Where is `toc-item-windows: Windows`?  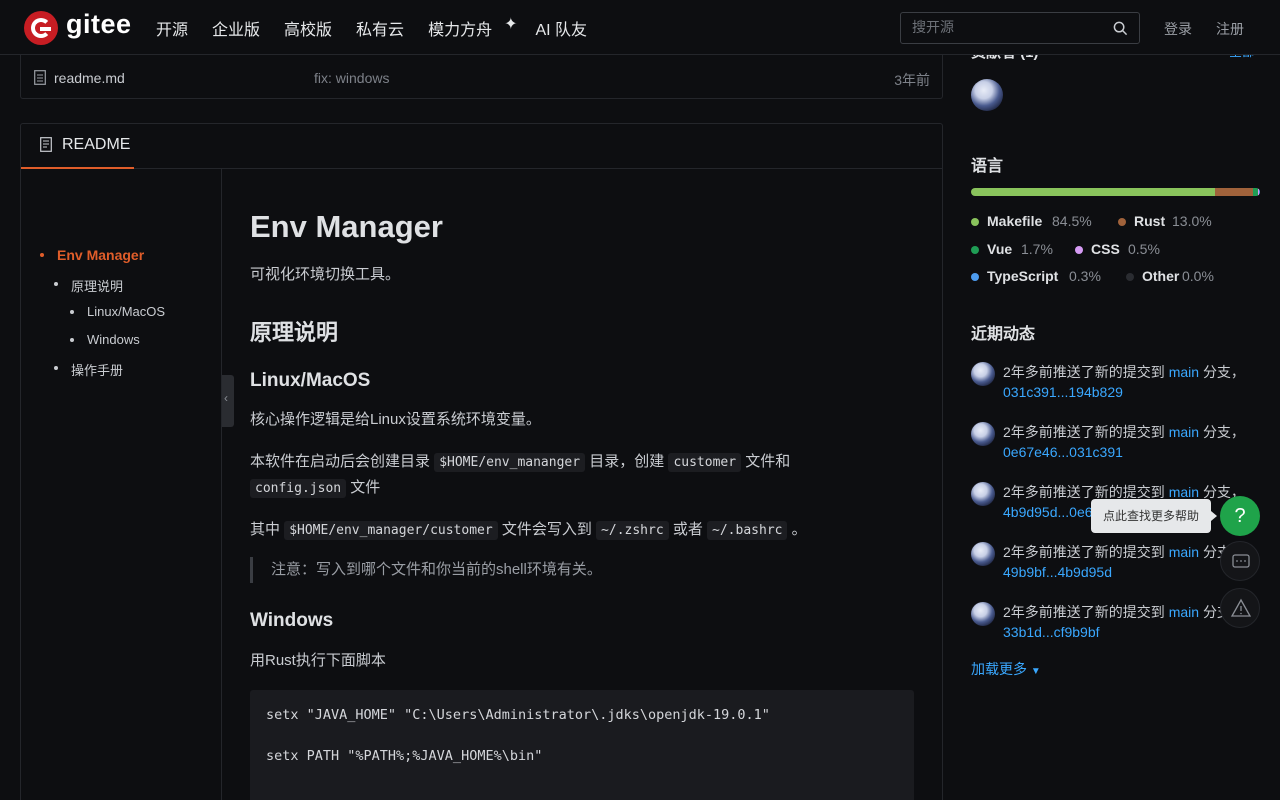
toc-item-windows: Windows is located at coordinates (105, 339).